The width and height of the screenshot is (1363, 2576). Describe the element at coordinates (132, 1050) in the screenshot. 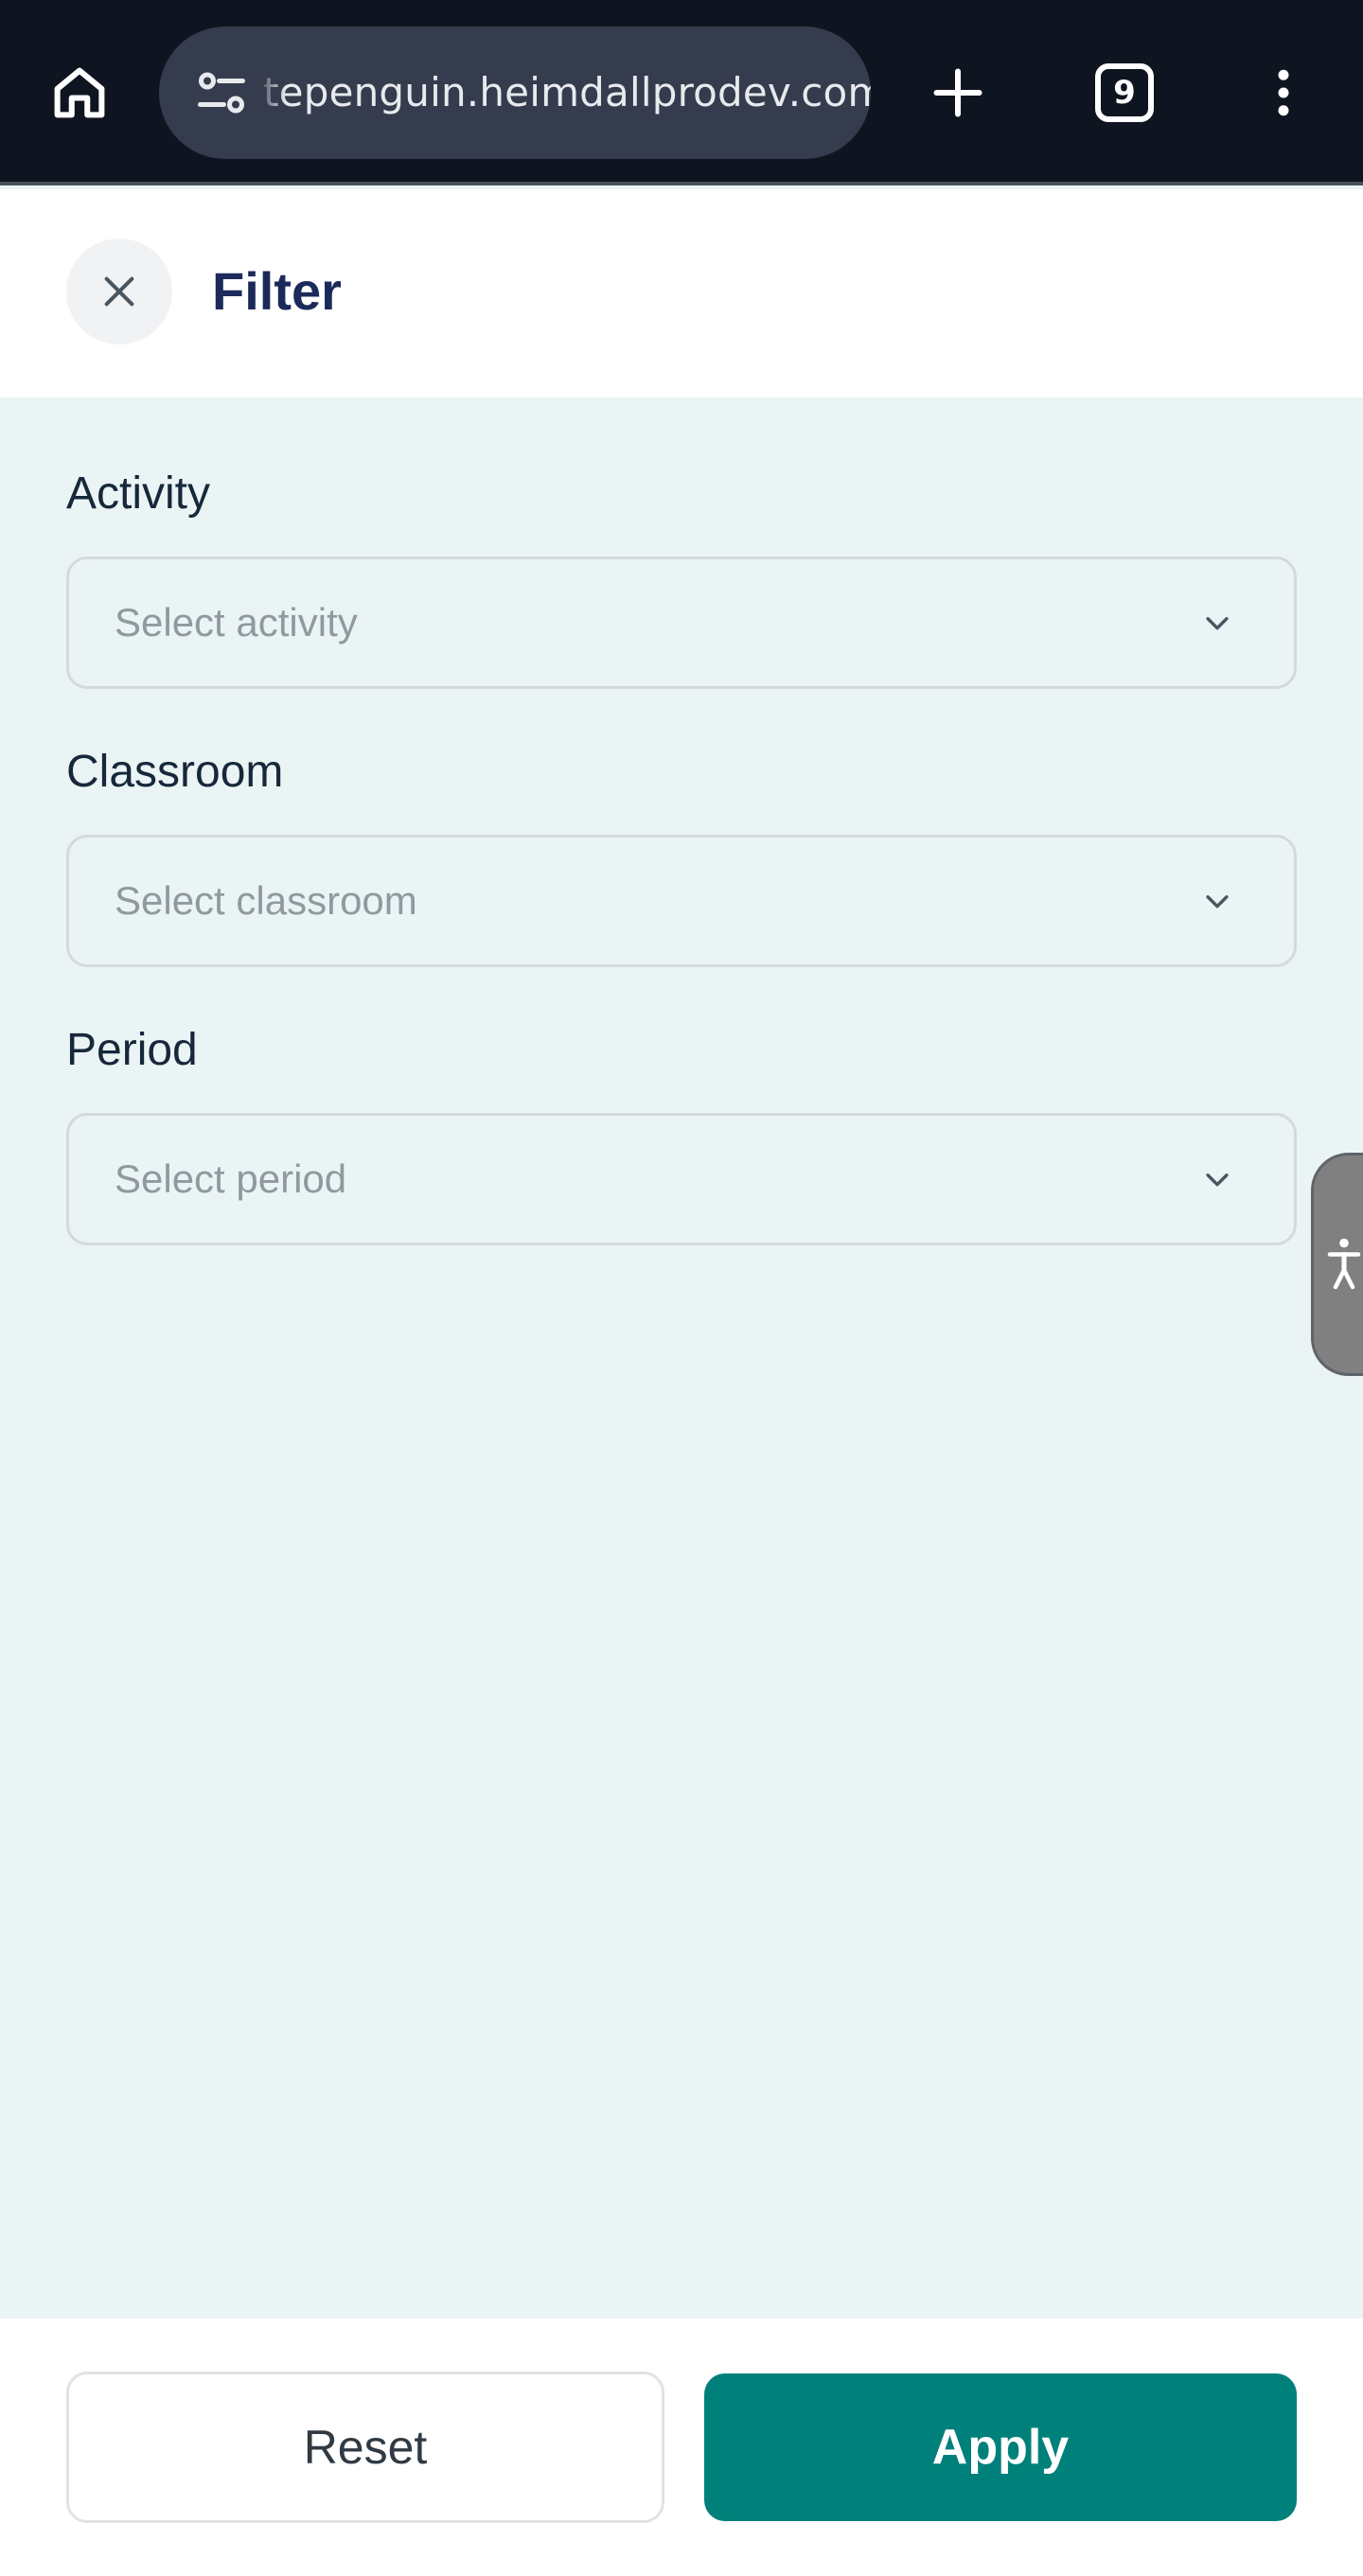

I see `period-label: Period` at that location.